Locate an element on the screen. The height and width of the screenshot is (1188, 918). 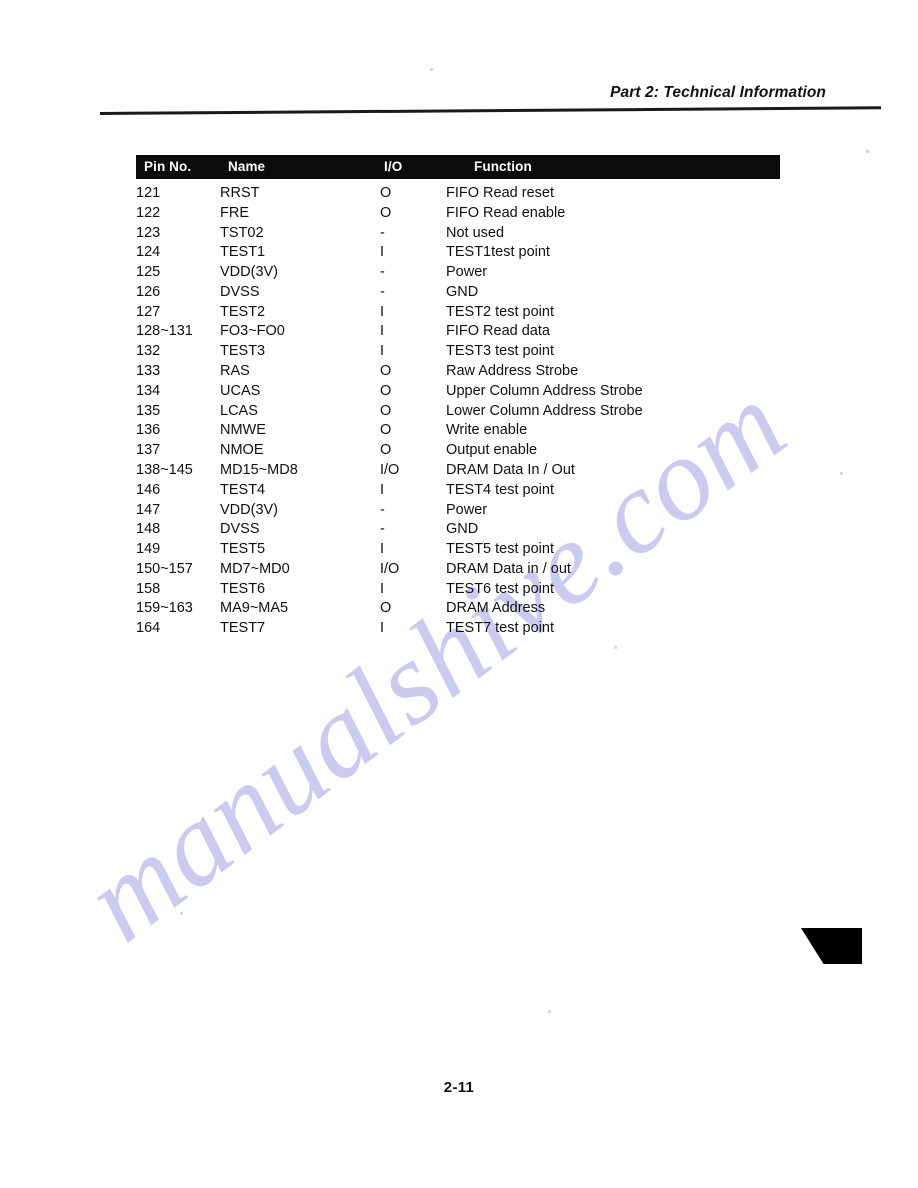
cell-pin-no: 128~131 is located at coordinates (164, 331).